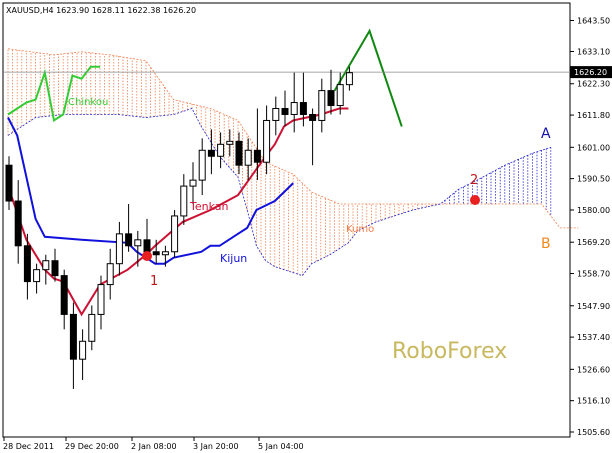  What do you see at coordinates (593, 306) in the screenshot?
I see `y-tick-label: 1547.90` at bounding box center [593, 306].